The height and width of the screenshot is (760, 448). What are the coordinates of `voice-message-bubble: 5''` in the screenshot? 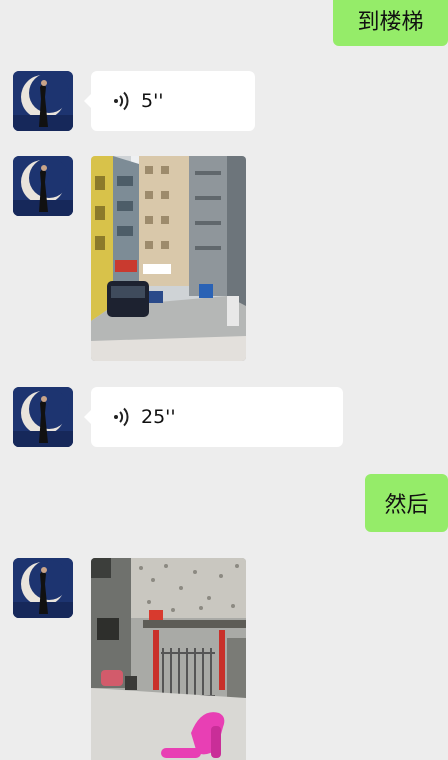 It's located at (169, 101).